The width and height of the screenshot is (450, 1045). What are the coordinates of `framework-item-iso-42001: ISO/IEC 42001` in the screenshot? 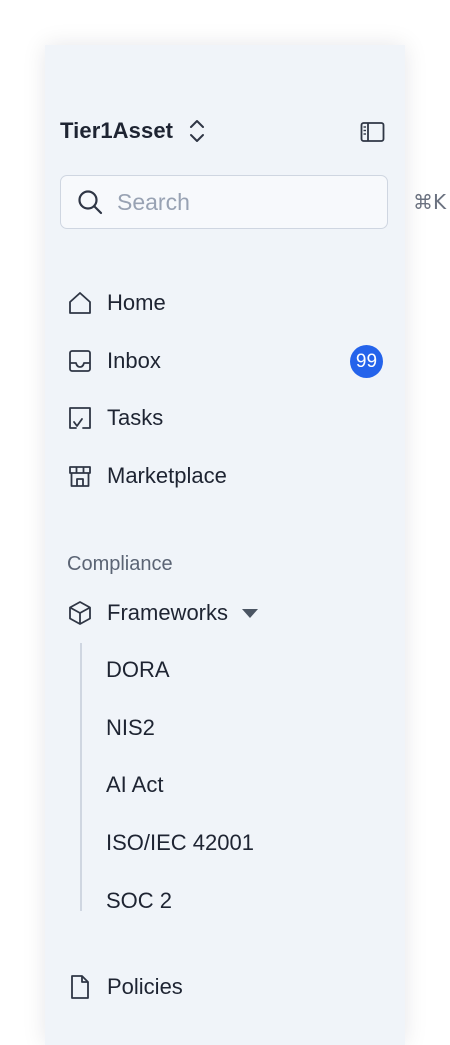 It's located at (180, 843).